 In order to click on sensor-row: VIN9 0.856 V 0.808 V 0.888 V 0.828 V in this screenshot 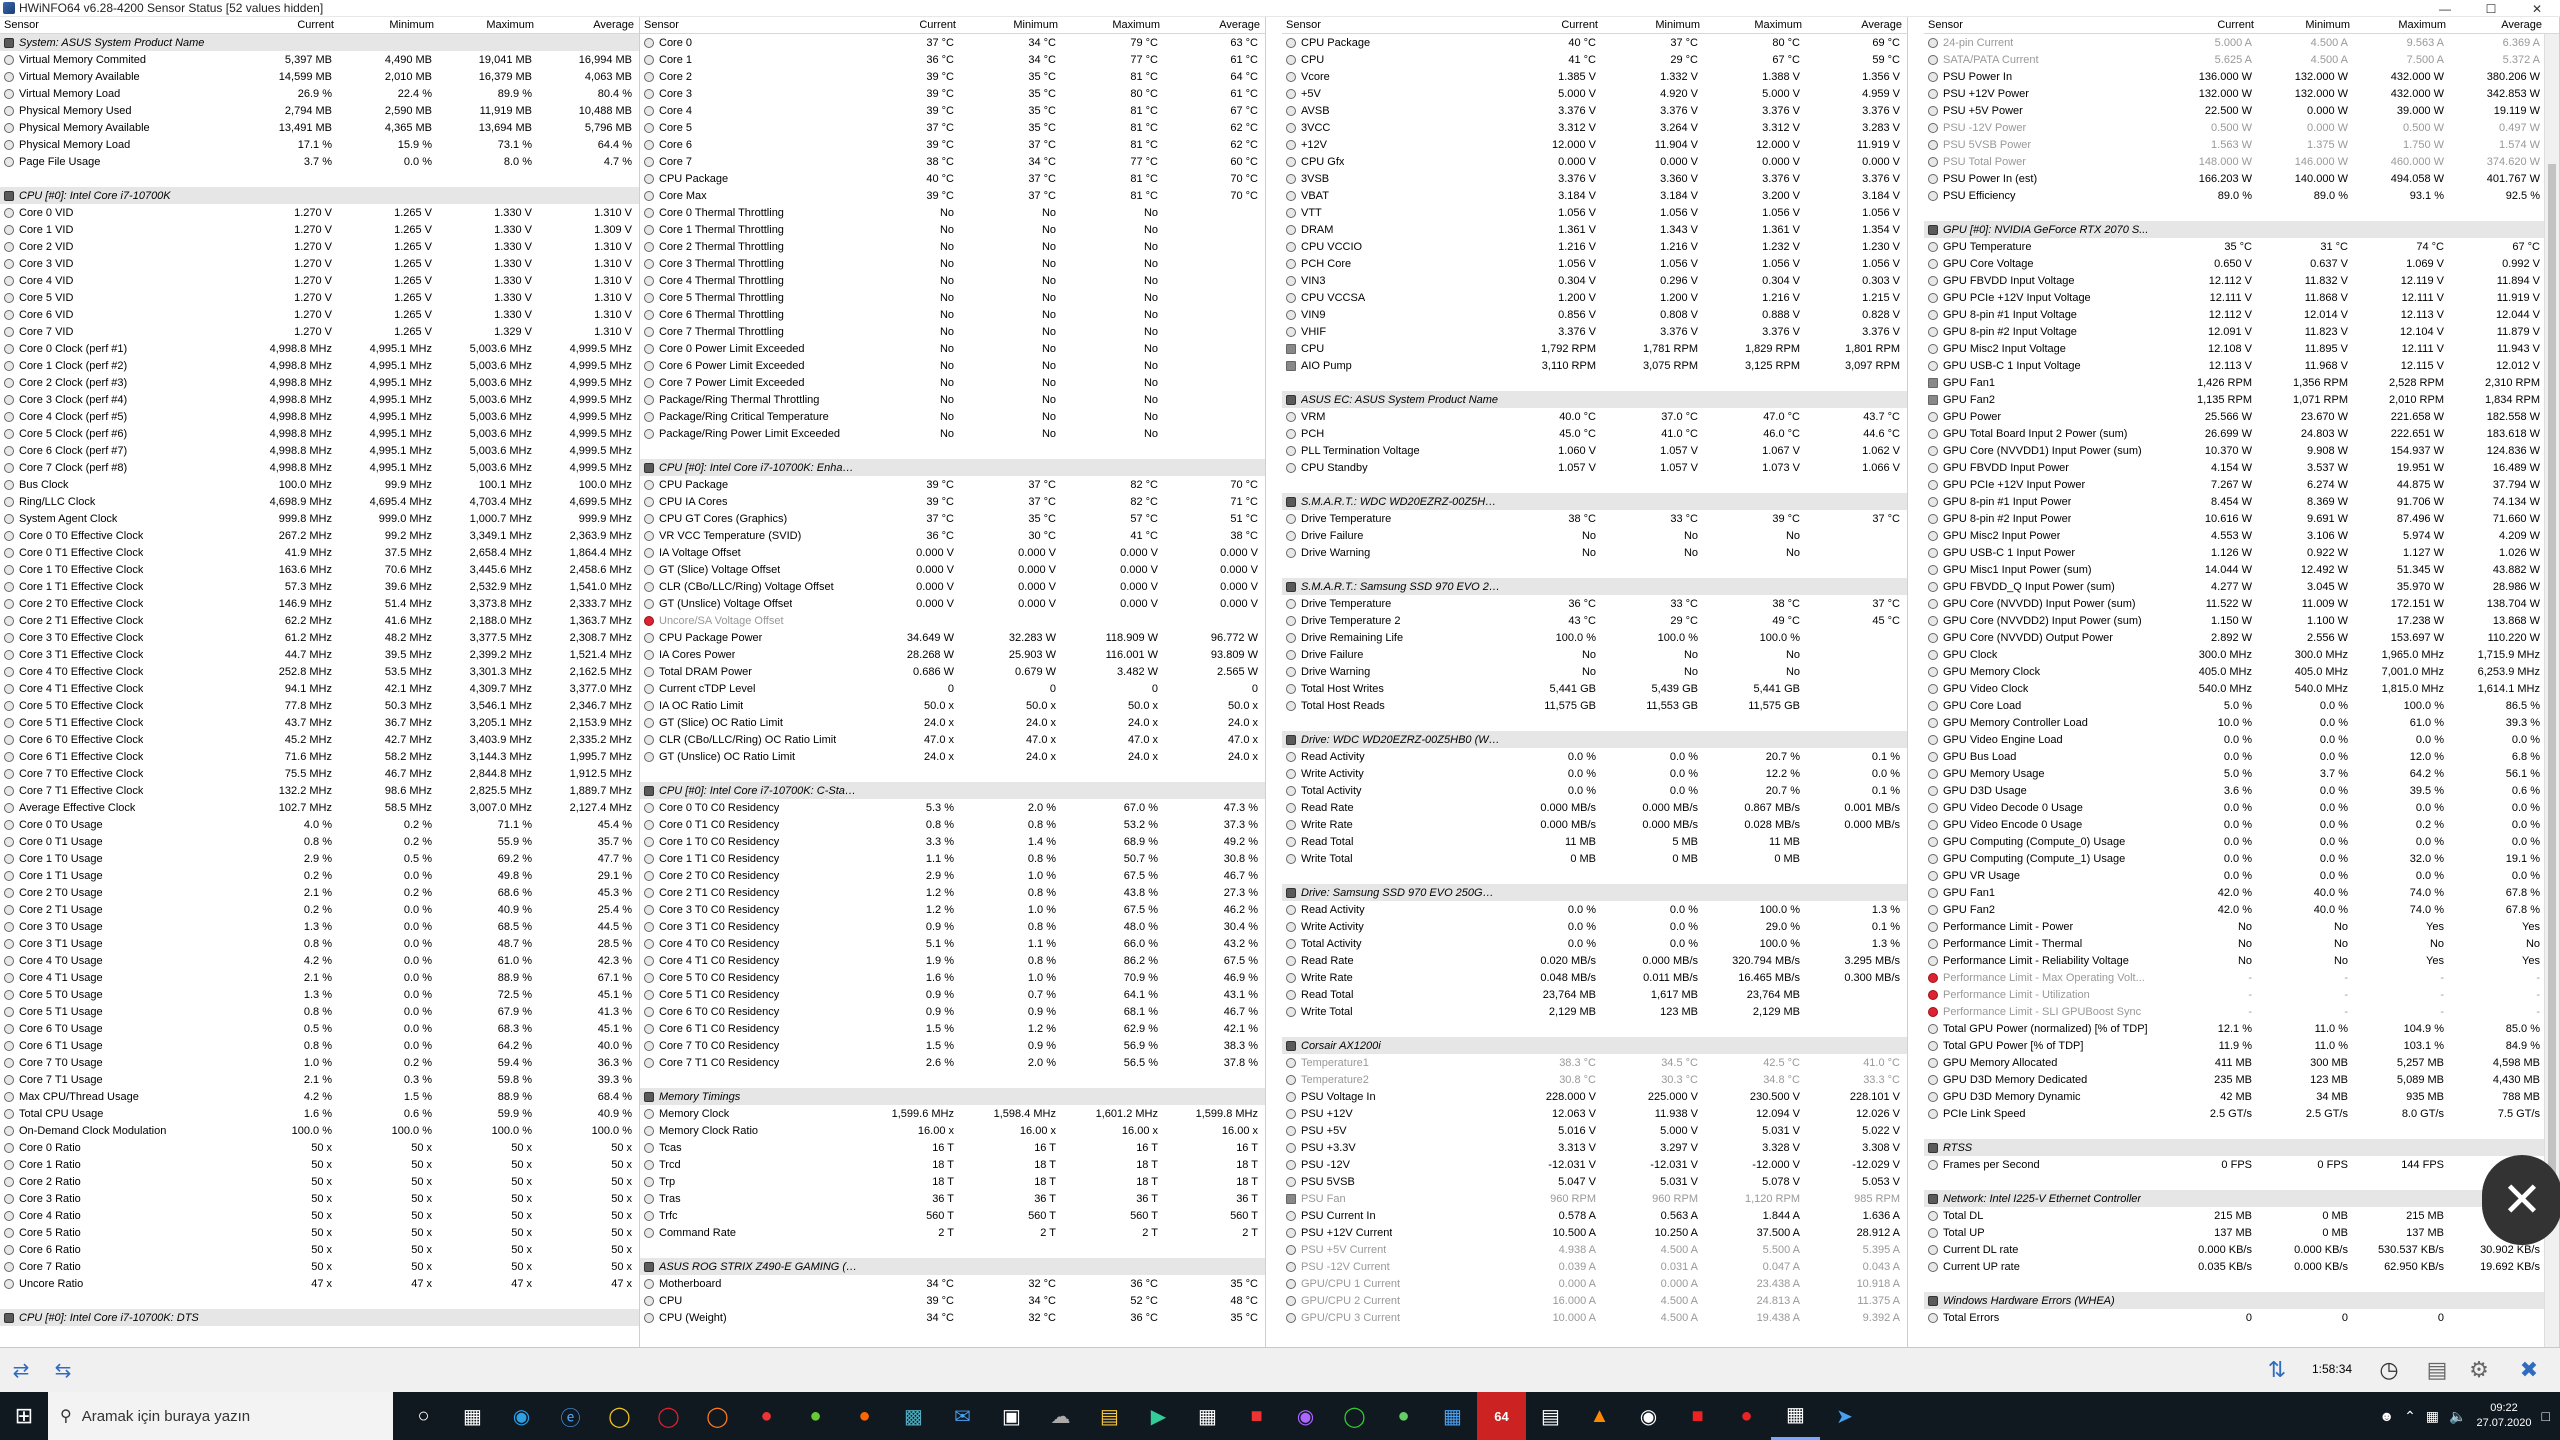, I will do `click(1594, 314)`.